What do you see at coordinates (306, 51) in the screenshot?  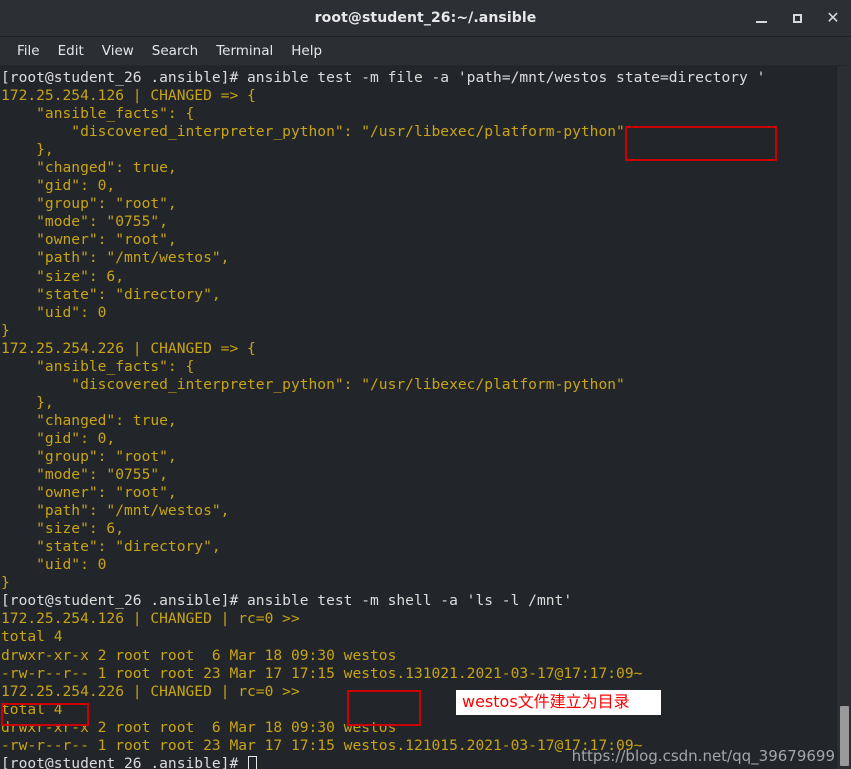 I see `menu-item-help: Help` at bounding box center [306, 51].